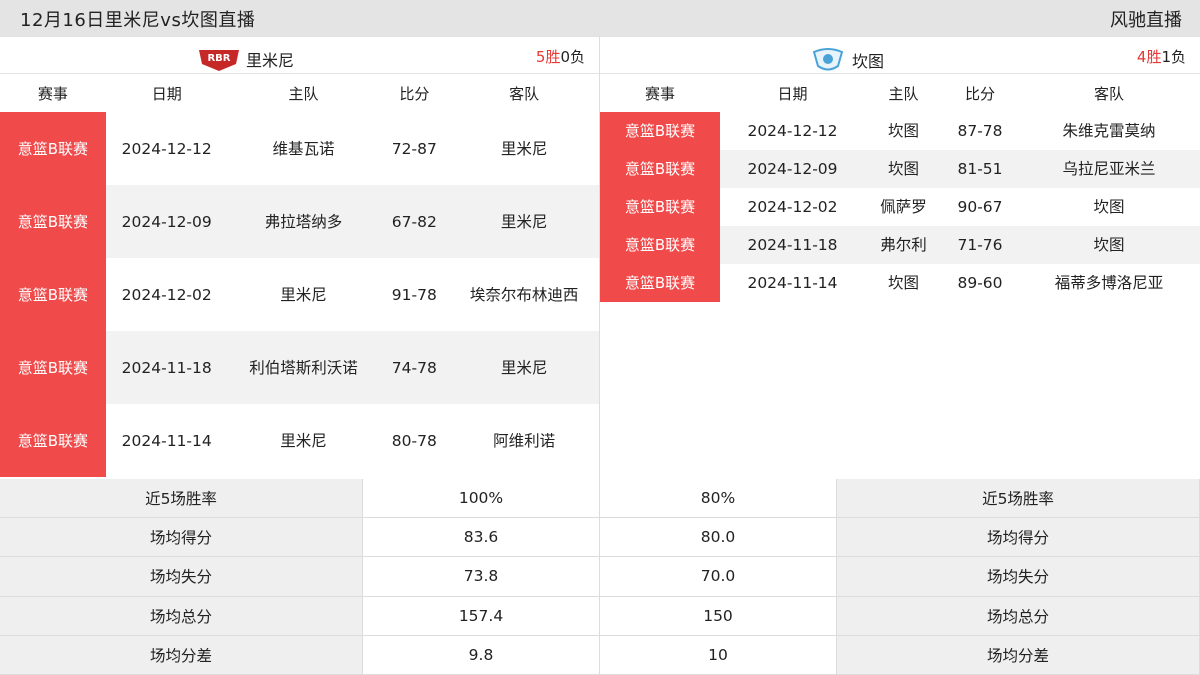  I want to click on stat-value-left: 83.6, so click(481, 538).